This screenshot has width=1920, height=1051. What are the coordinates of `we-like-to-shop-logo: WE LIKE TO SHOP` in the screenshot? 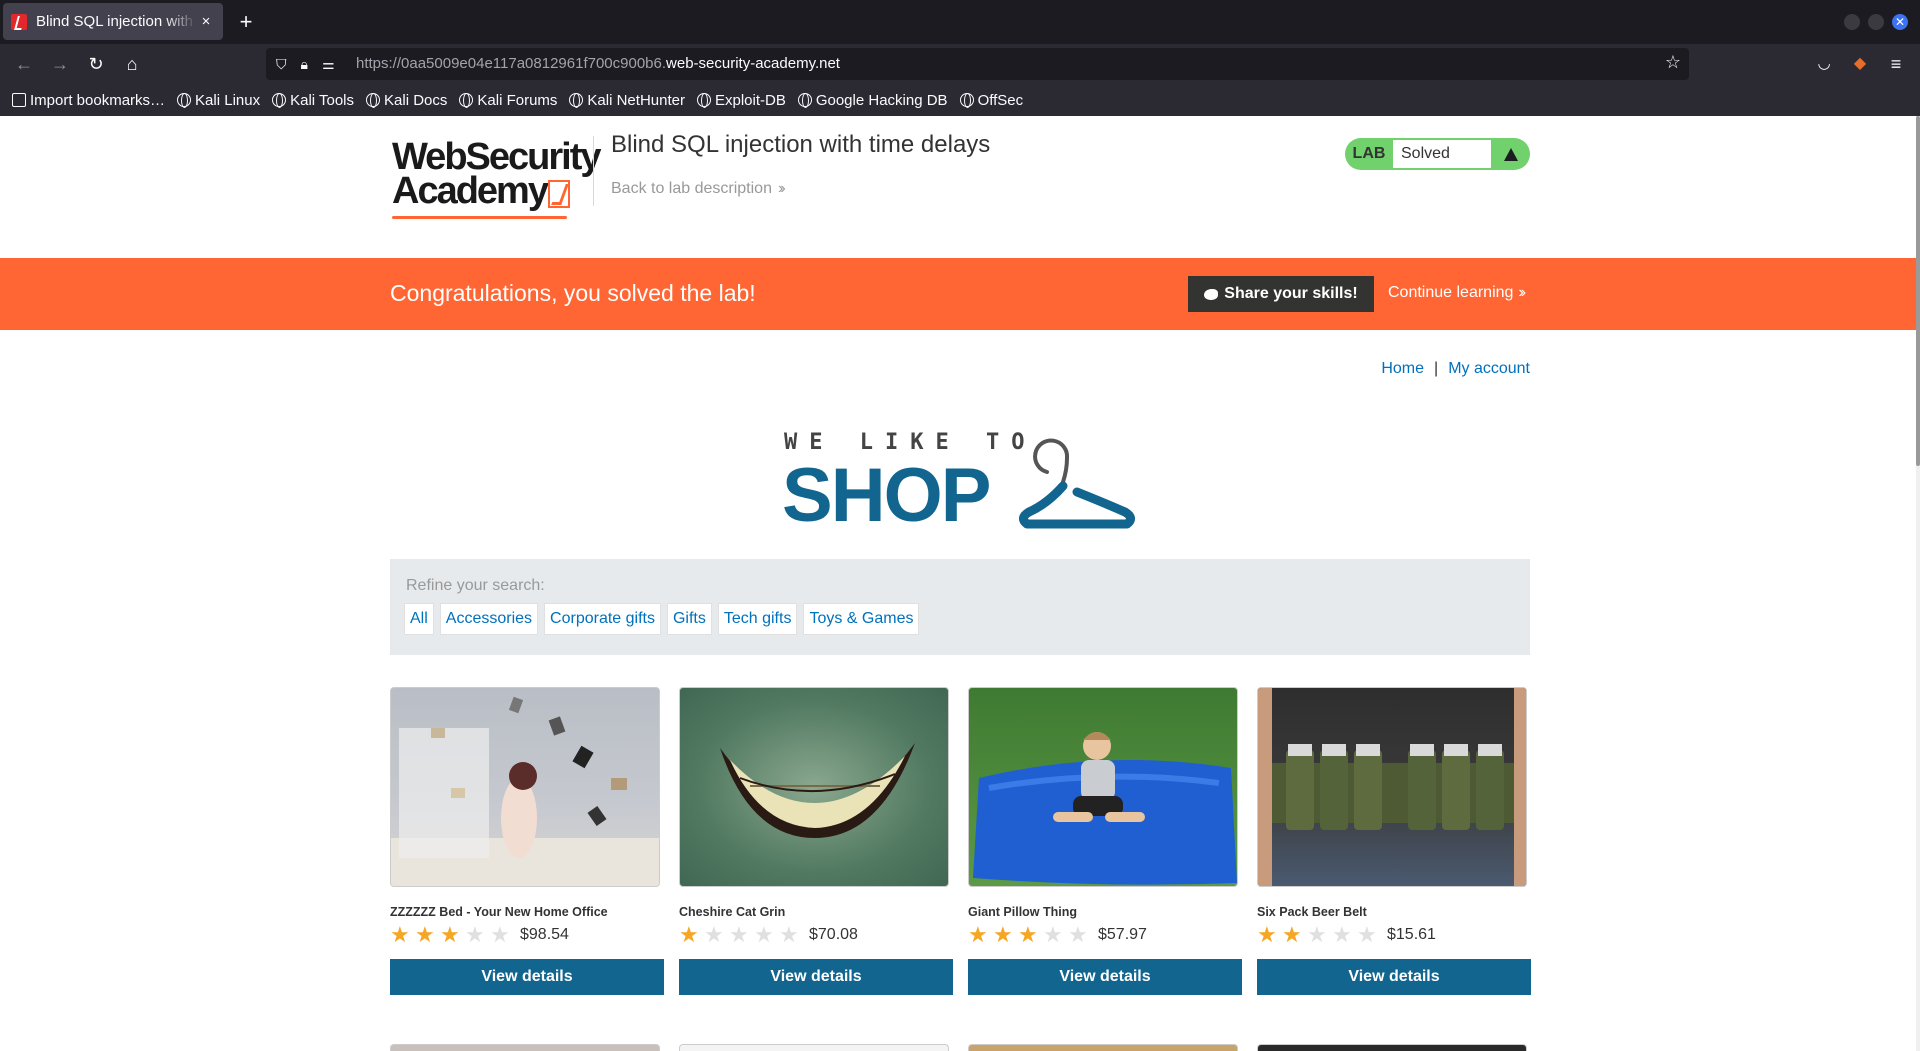 It's located at (959, 484).